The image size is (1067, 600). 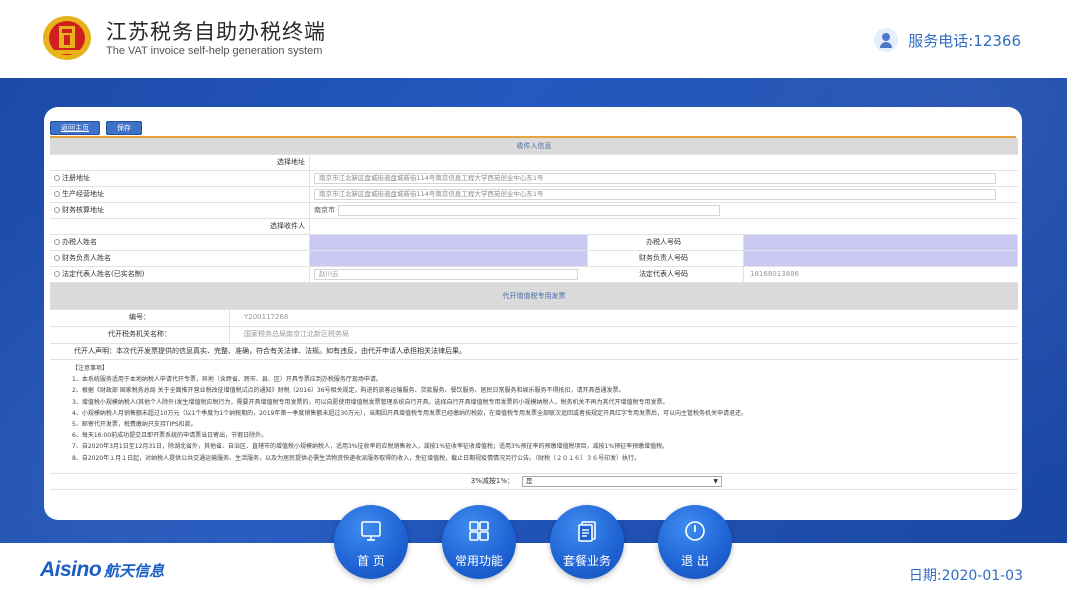 I want to click on person-row: 办税人姓名 办税人号码, so click(x=534, y=243).